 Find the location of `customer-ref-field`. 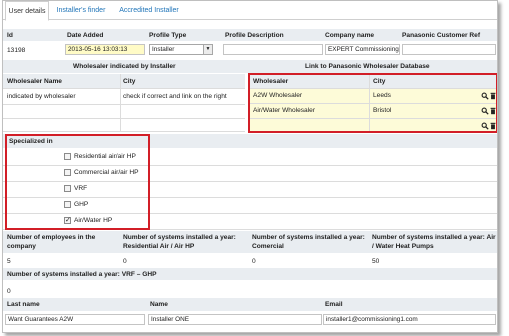

customer-ref-field is located at coordinates (449, 49).